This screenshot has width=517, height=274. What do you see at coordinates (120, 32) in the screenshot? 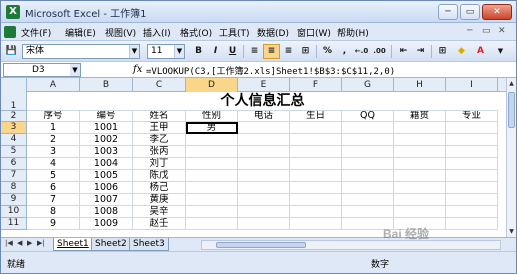
I see `menu-view: 视图(V)` at bounding box center [120, 32].